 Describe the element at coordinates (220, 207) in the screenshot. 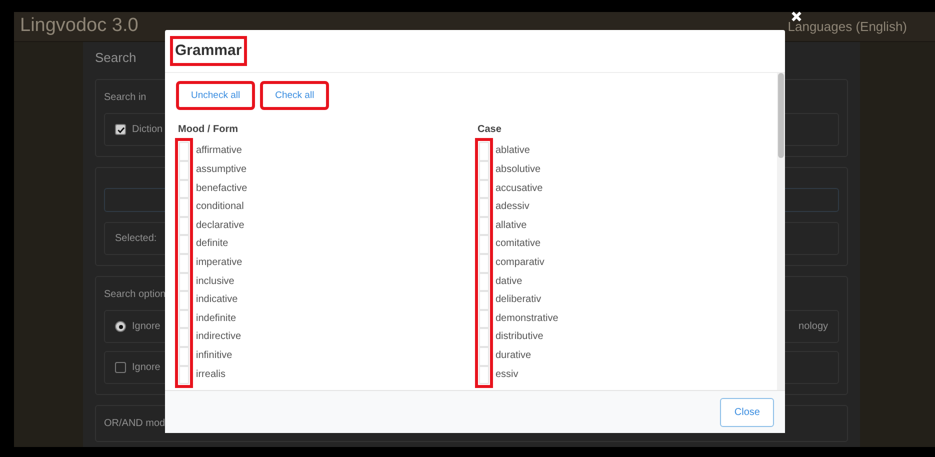

I see `checkbox-label: conditional` at that location.